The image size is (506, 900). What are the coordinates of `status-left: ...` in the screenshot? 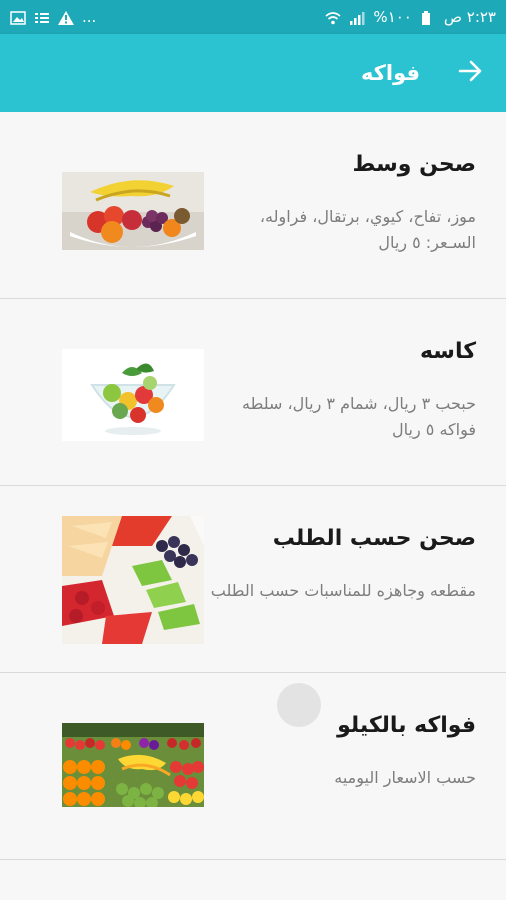 It's located at (53, 17).